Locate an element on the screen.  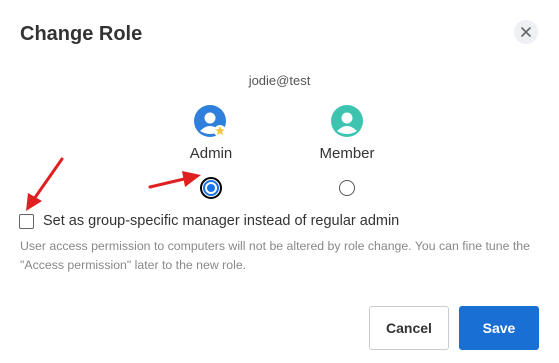
member-radio is located at coordinates (347, 188).